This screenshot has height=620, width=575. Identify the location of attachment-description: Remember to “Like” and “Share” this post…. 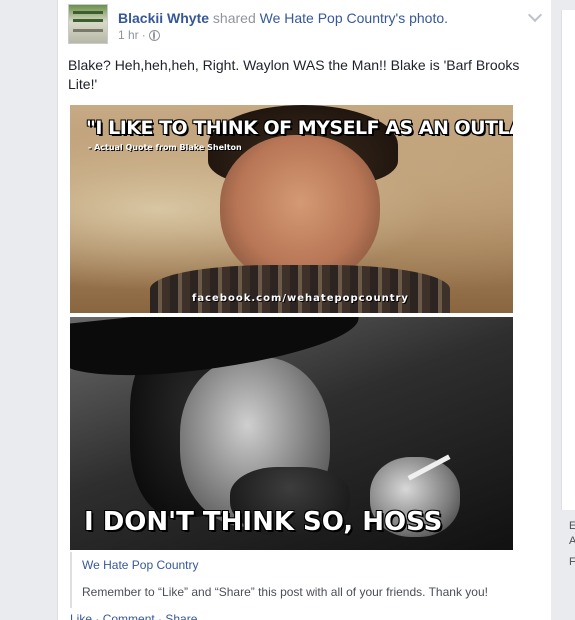
(285, 592).